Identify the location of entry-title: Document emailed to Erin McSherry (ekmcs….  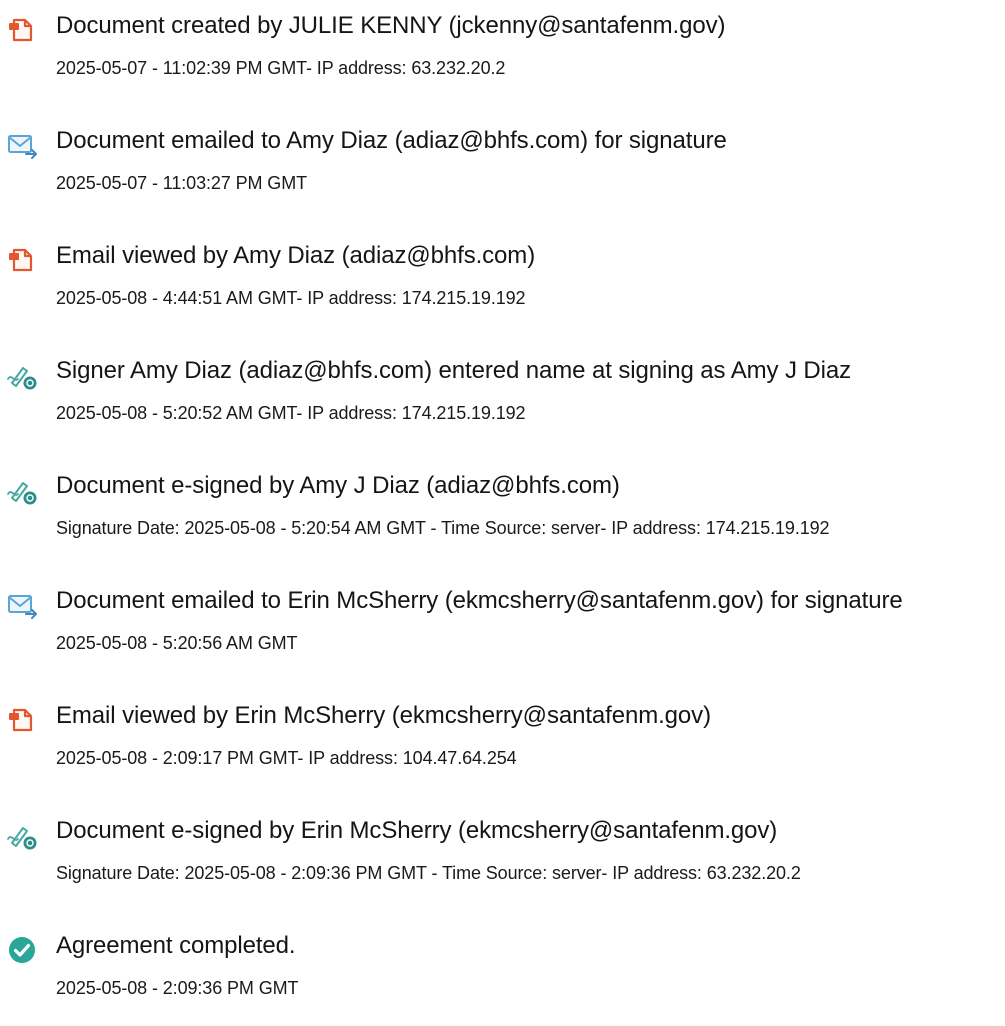
(479, 600).